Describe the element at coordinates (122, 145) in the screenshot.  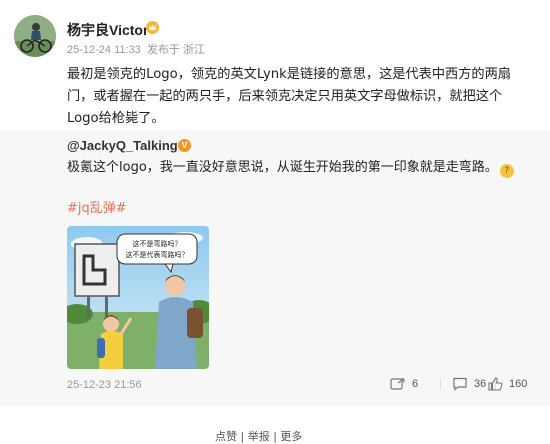
I see `repost-author-name: @JackyQ_Talking` at that location.